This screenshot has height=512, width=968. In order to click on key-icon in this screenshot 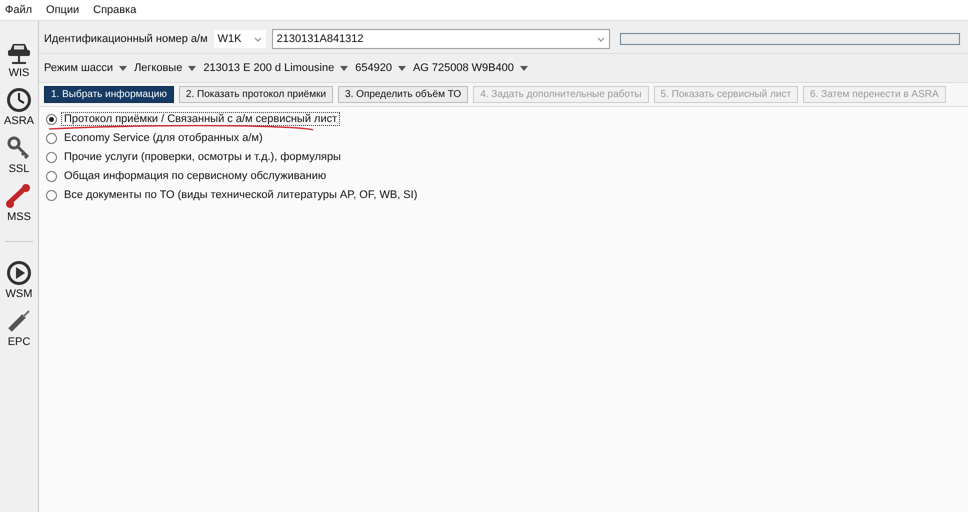, I will do `click(19, 148)`.